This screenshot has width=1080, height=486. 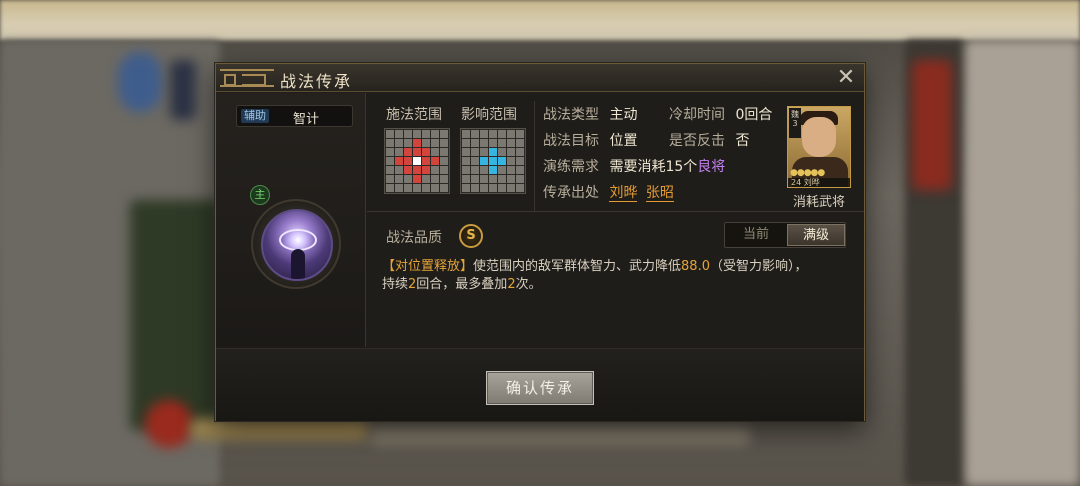 I want to click on background-army-banner, so click(x=175, y=315).